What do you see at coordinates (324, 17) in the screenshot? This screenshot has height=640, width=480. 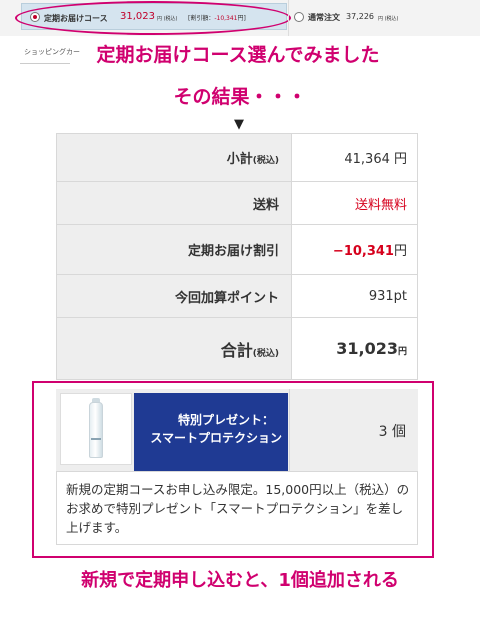 I see `normal-order-label: 通常注文` at bounding box center [324, 17].